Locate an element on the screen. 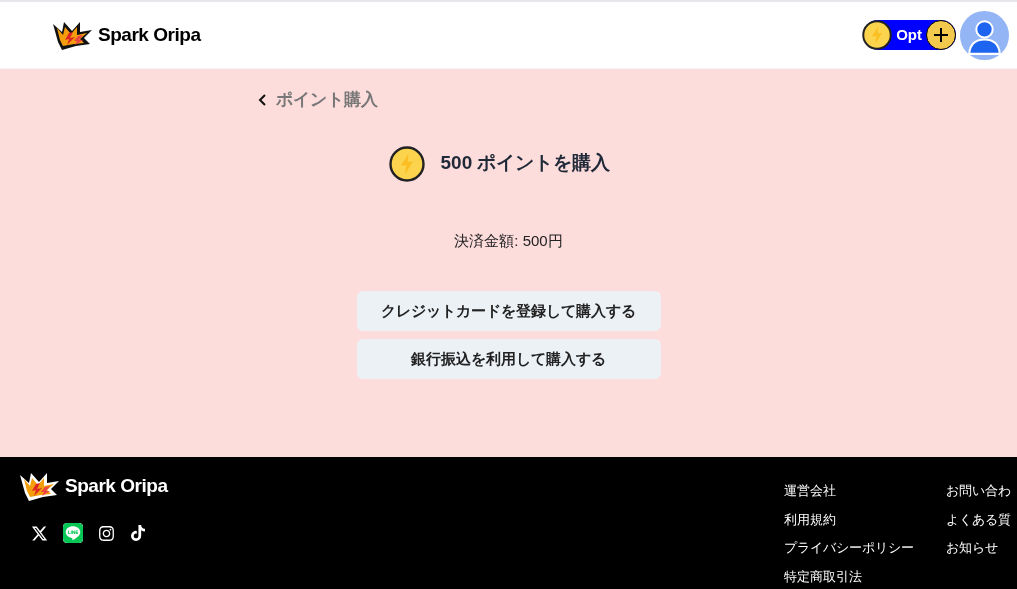 This screenshot has width=1017, height=589. points-pill: Opt is located at coordinates (909, 35).